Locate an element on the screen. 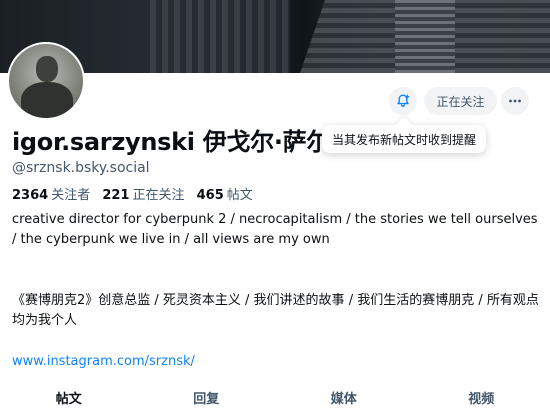  profile-tabs: 帖文 回复 媒体 视频 is located at coordinates (275, 402).